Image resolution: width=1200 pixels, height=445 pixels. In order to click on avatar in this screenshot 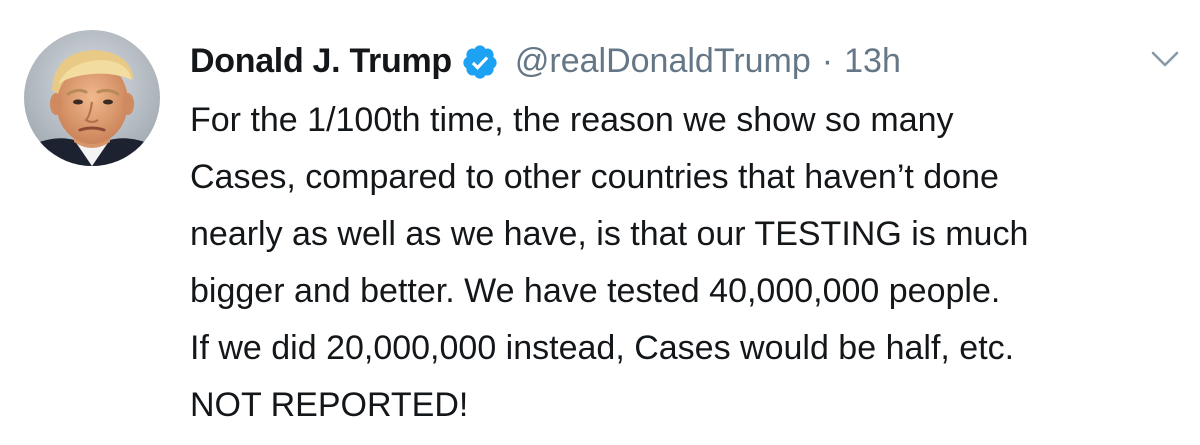, I will do `click(92, 98)`.